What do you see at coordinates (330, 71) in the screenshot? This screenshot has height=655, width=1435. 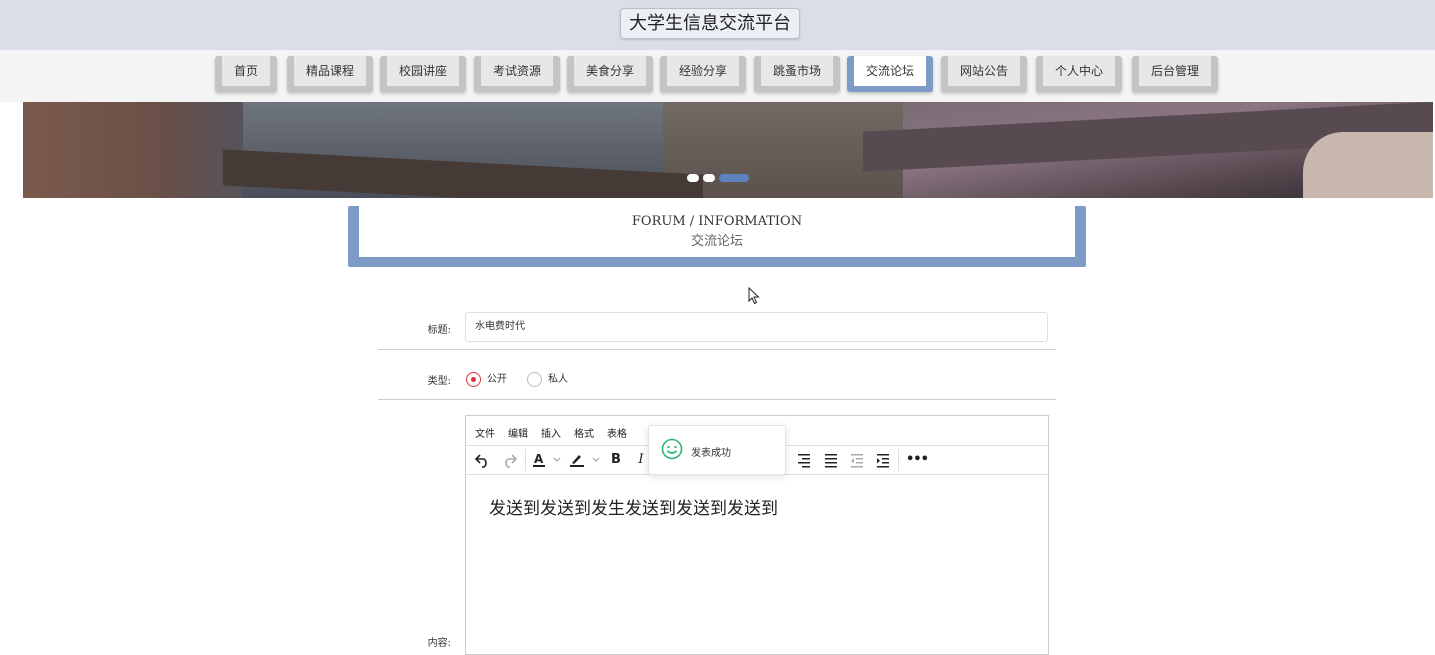 I see `nav-item-label: 精品课程` at bounding box center [330, 71].